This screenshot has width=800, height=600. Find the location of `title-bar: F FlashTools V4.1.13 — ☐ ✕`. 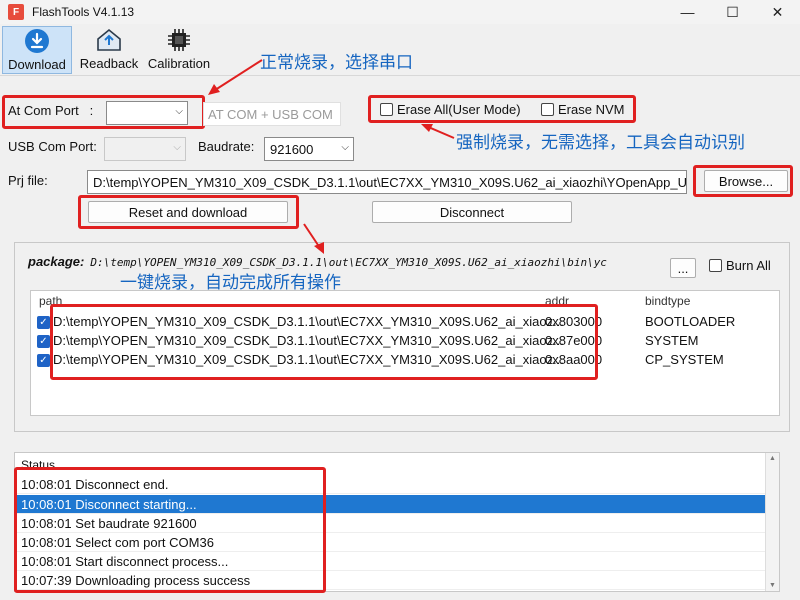

title-bar: F FlashTools V4.1.13 — ☐ ✕ is located at coordinates (400, 12).